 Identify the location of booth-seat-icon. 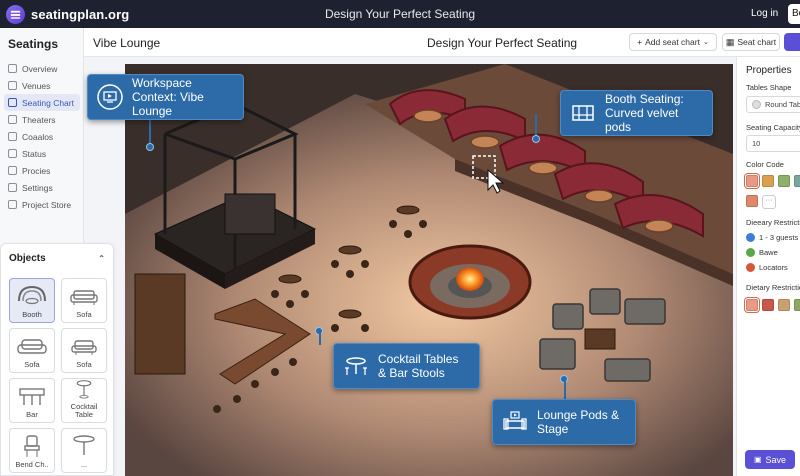
(583, 113).